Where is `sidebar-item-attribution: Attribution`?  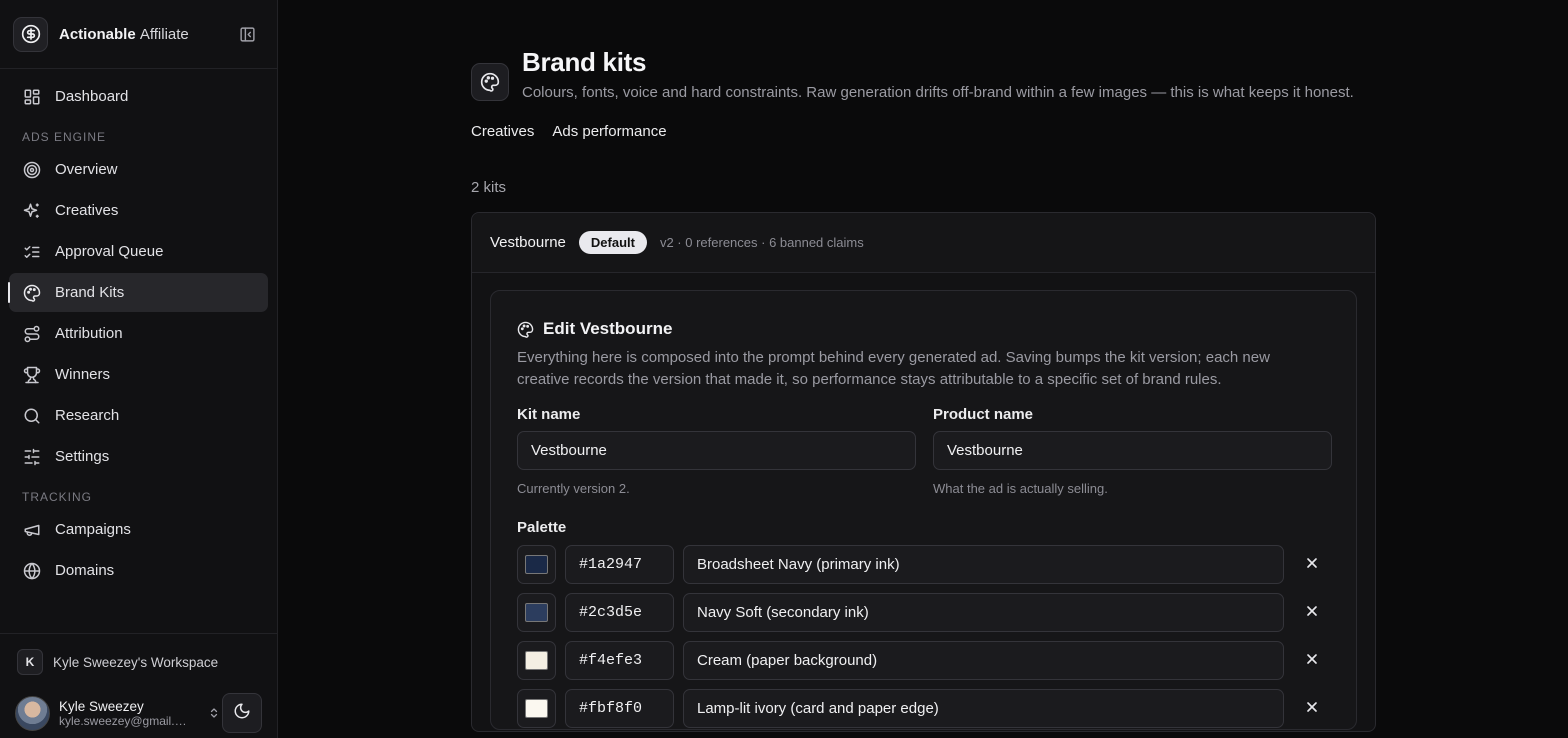
sidebar-item-attribution: Attribution is located at coordinates (138, 333).